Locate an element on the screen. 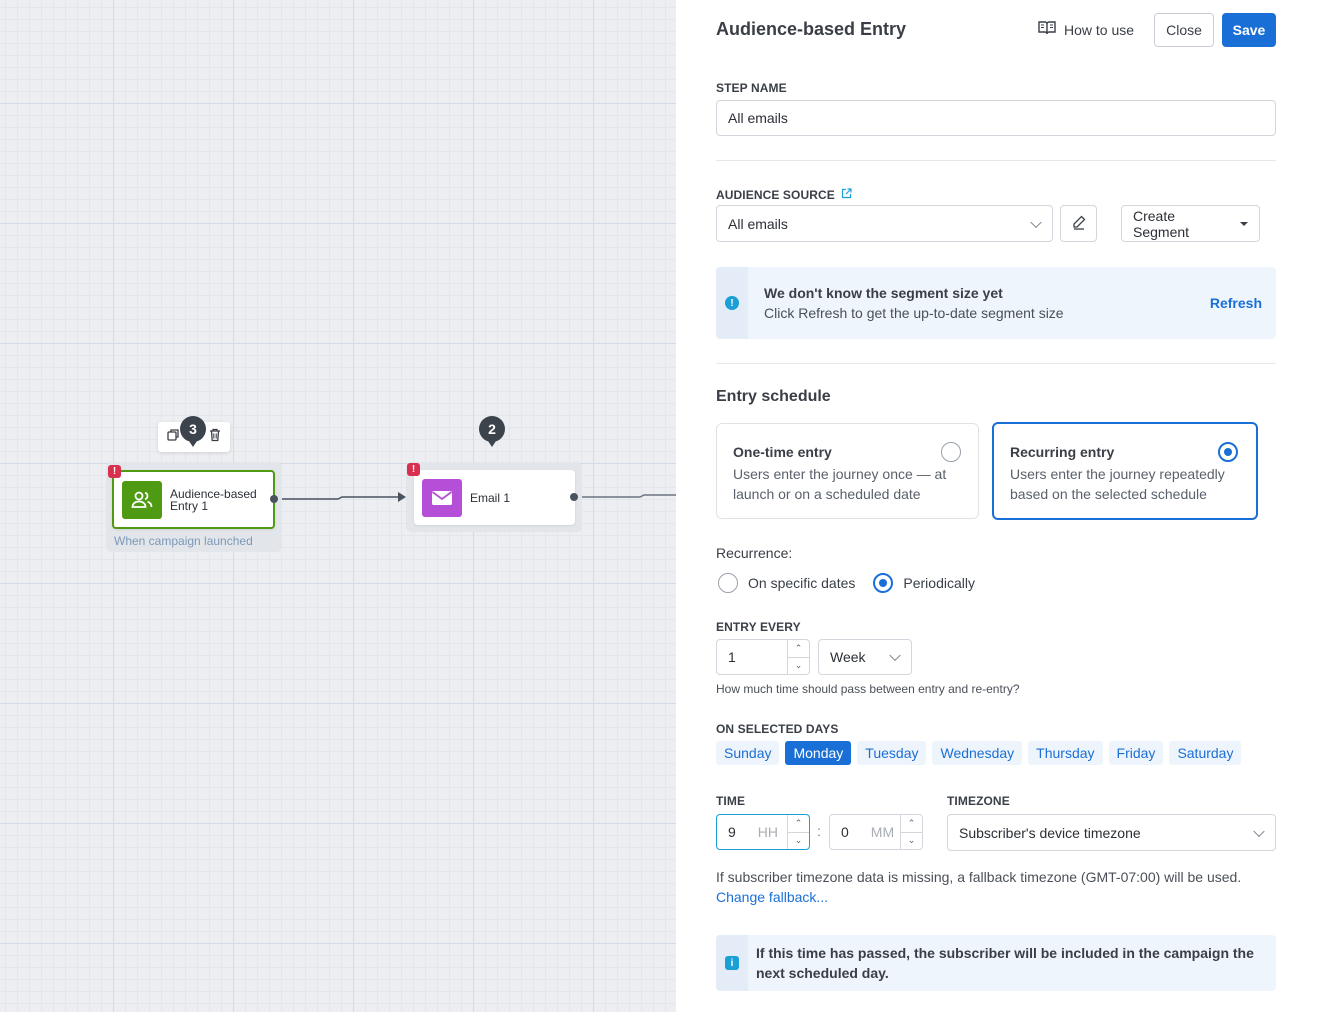  time-hours-input: 9 HH ⌃ ⌄ is located at coordinates (763, 832).